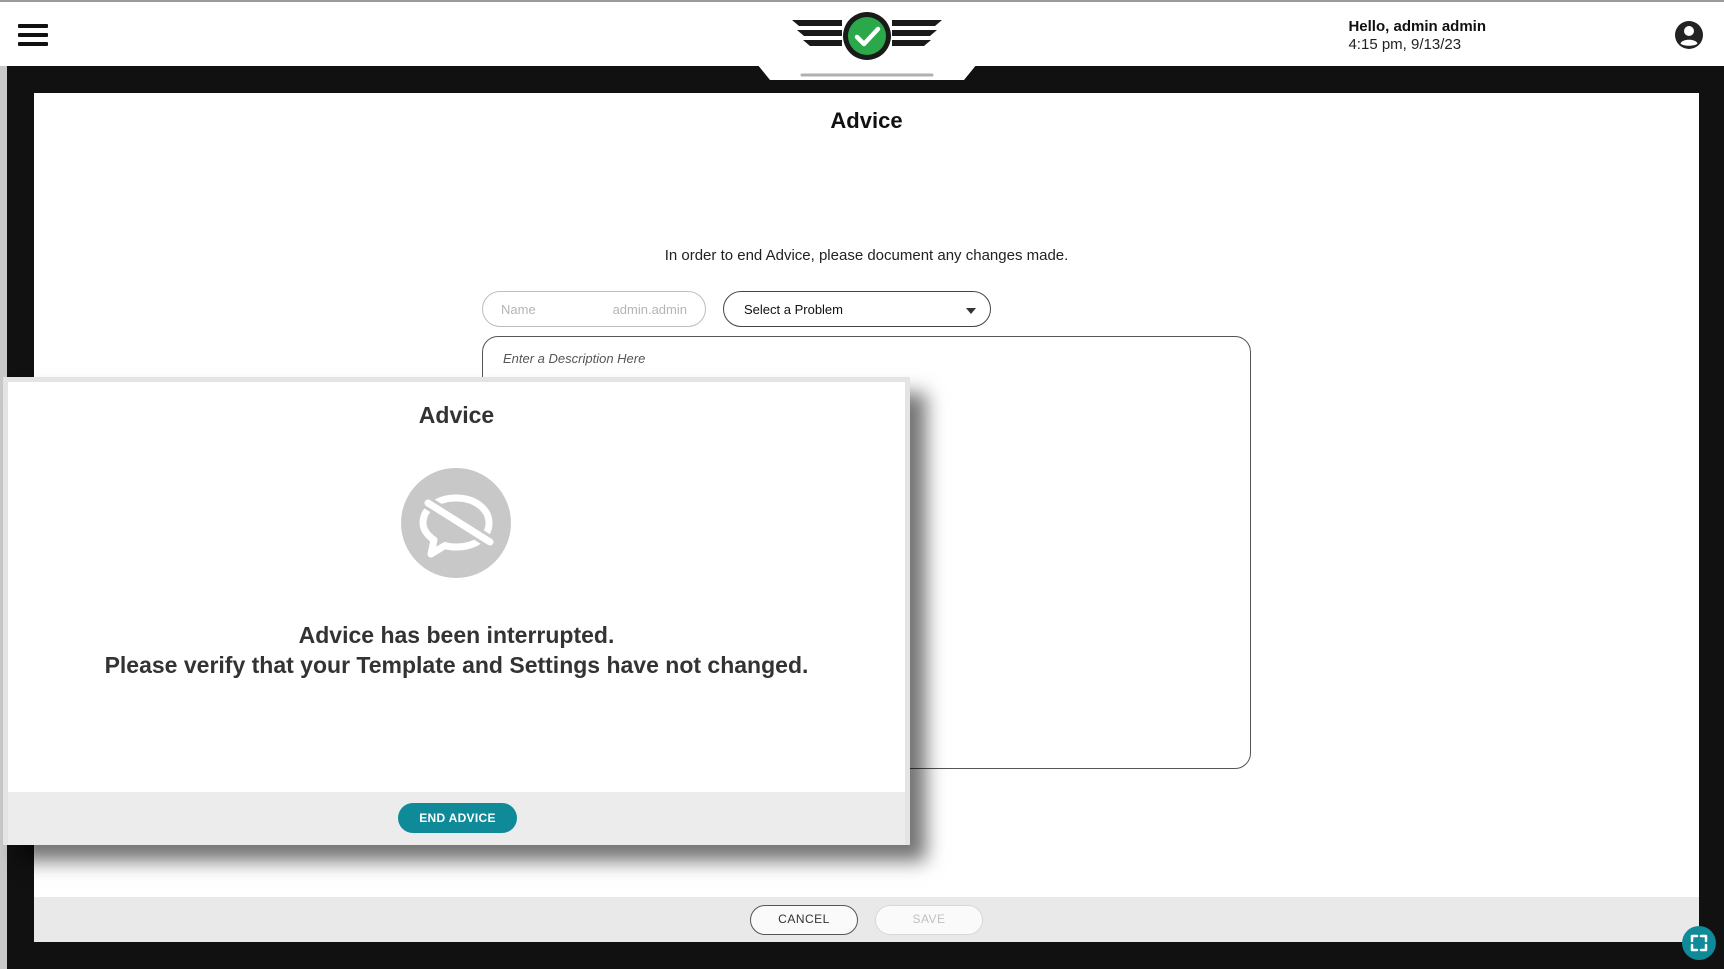  I want to click on problem-select: Select a Problem, so click(857, 309).